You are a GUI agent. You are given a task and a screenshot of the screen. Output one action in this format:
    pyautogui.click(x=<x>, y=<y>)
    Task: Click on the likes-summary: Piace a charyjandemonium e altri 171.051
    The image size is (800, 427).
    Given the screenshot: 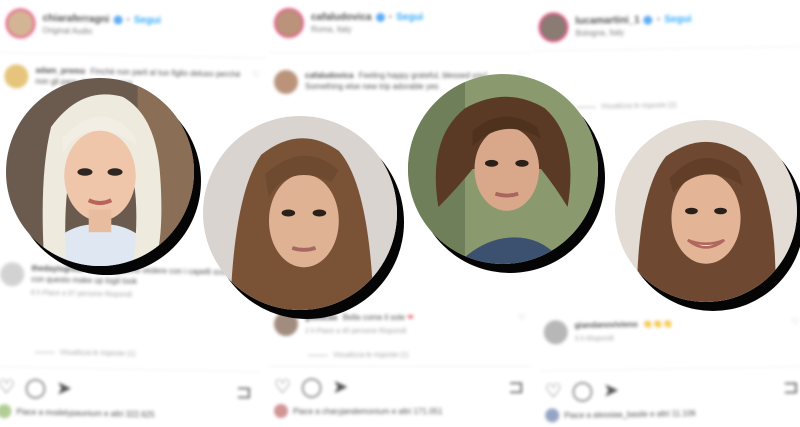 What is the action you would take?
    pyautogui.click(x=400, y=411)
    